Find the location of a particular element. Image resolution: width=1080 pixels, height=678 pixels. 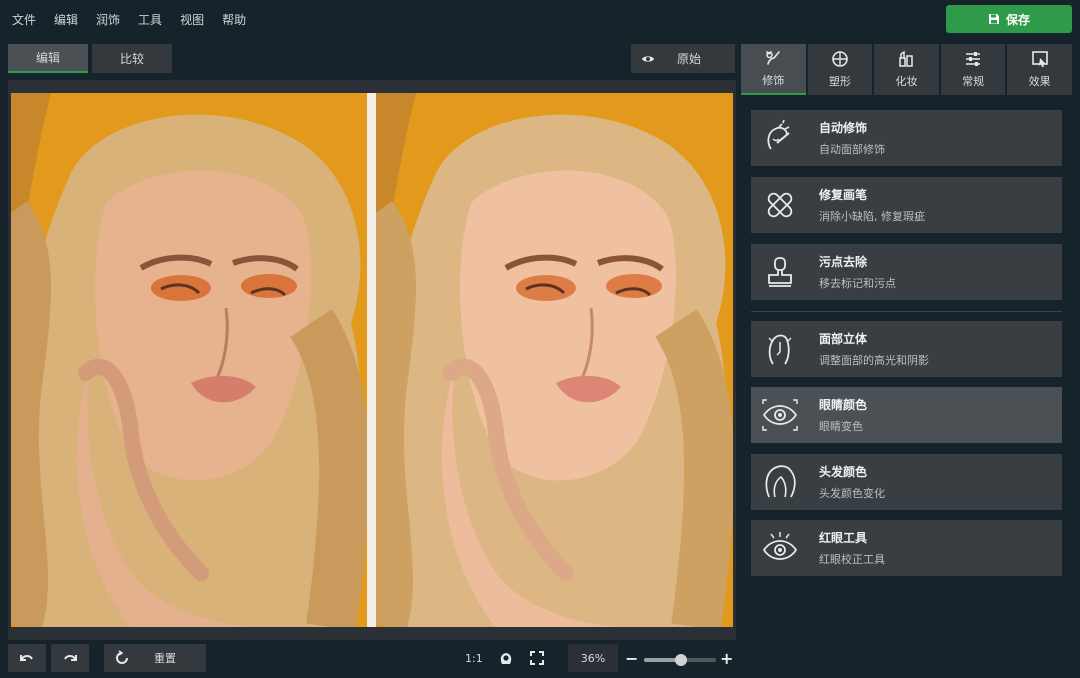

reset-icon is located at coordinates (122, 657).